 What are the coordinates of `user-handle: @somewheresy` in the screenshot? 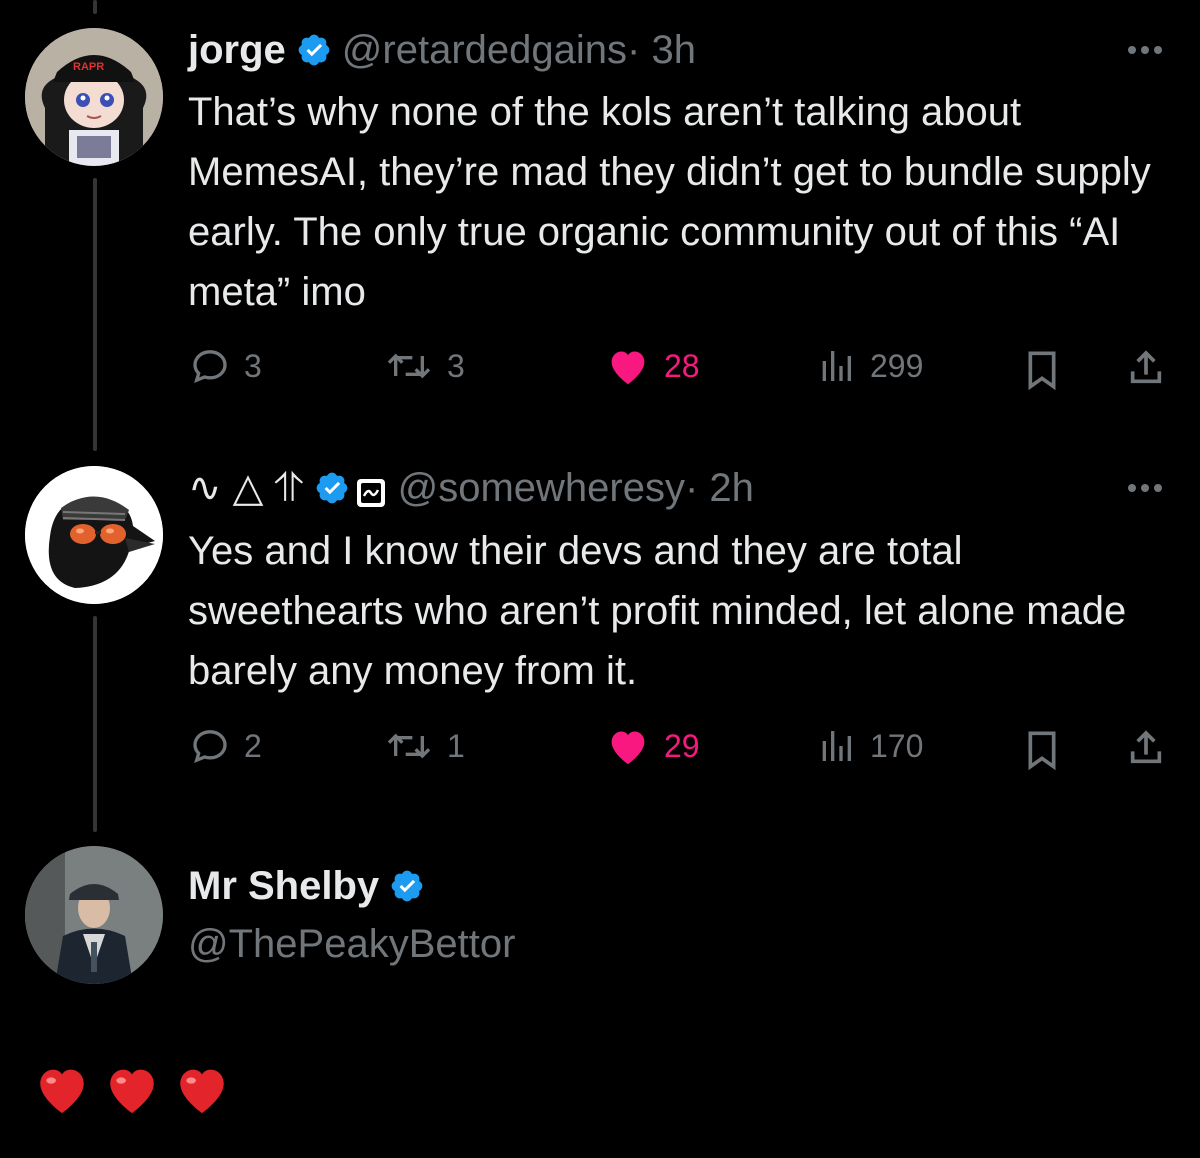 It's located at (541, 488).